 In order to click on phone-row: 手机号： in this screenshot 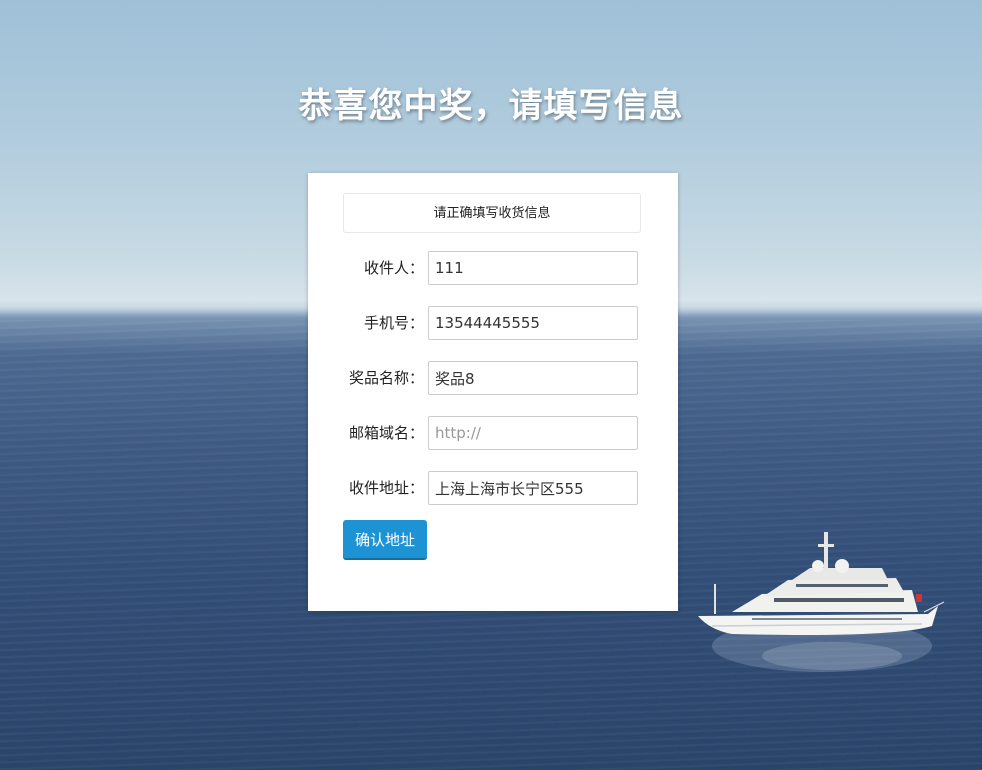, I will do `click(493, 323)`.